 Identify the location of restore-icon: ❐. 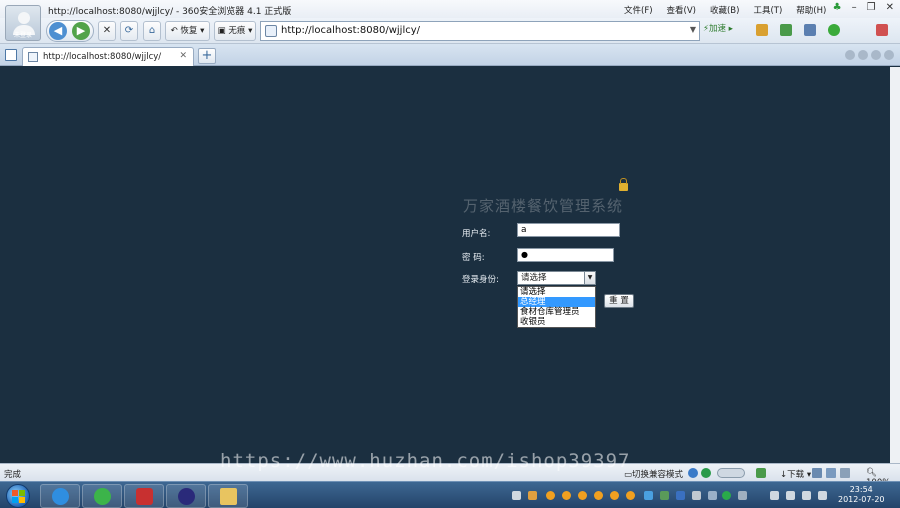
(871, 7).